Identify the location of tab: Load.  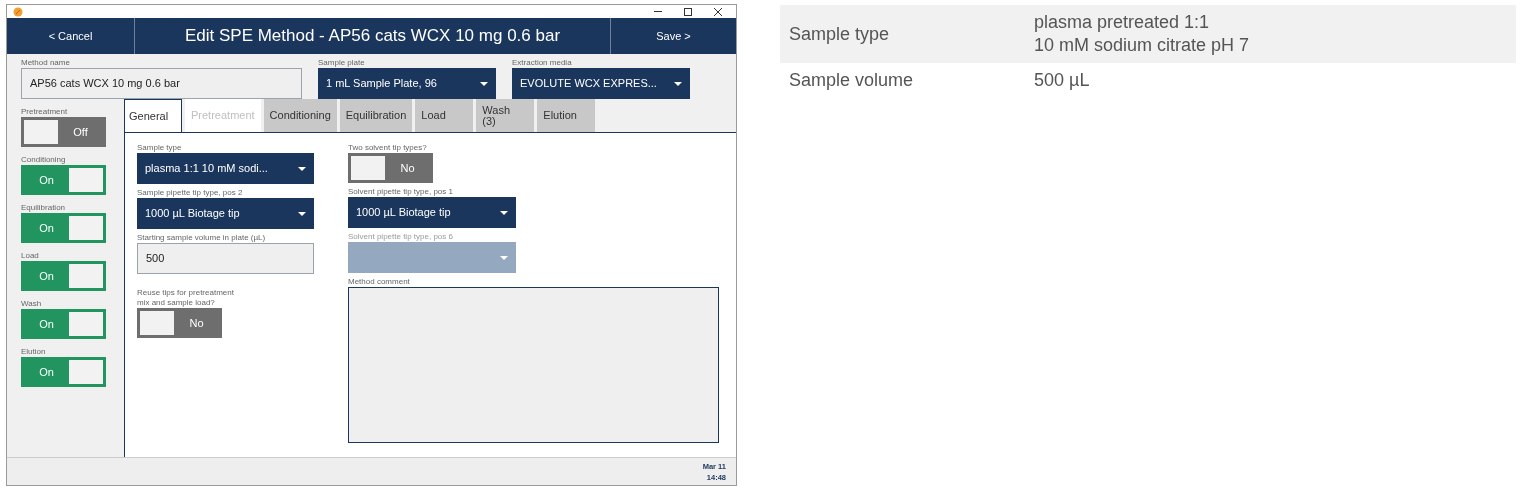
(444, 116).